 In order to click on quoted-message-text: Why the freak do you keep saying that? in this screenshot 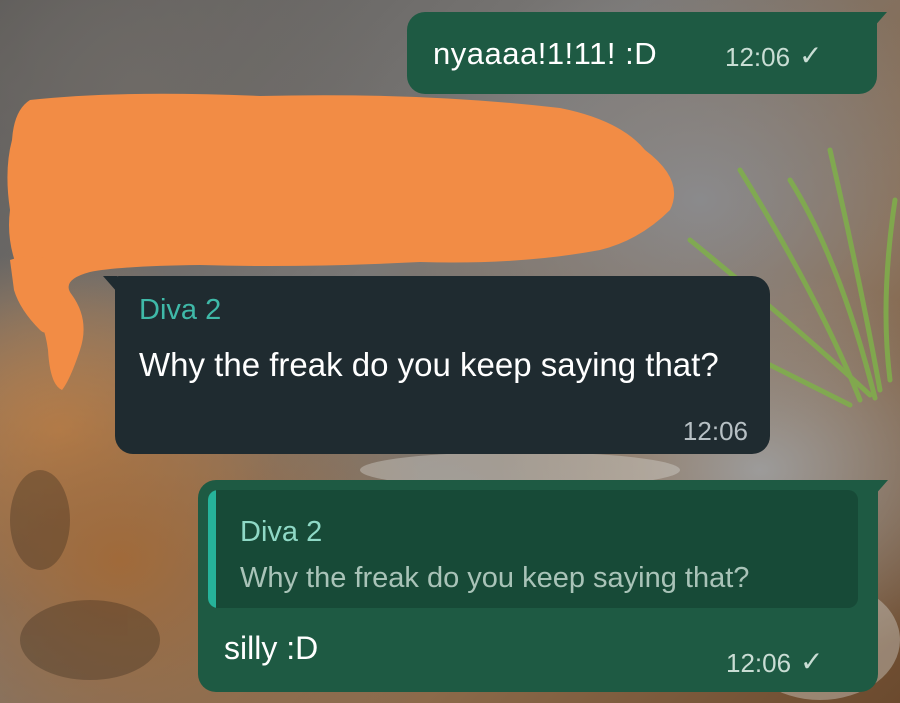, I will do `click(495, 578)`.